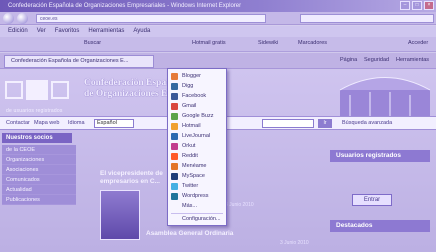  I want to click on window-controls: – □ ×, so click(417, 5).